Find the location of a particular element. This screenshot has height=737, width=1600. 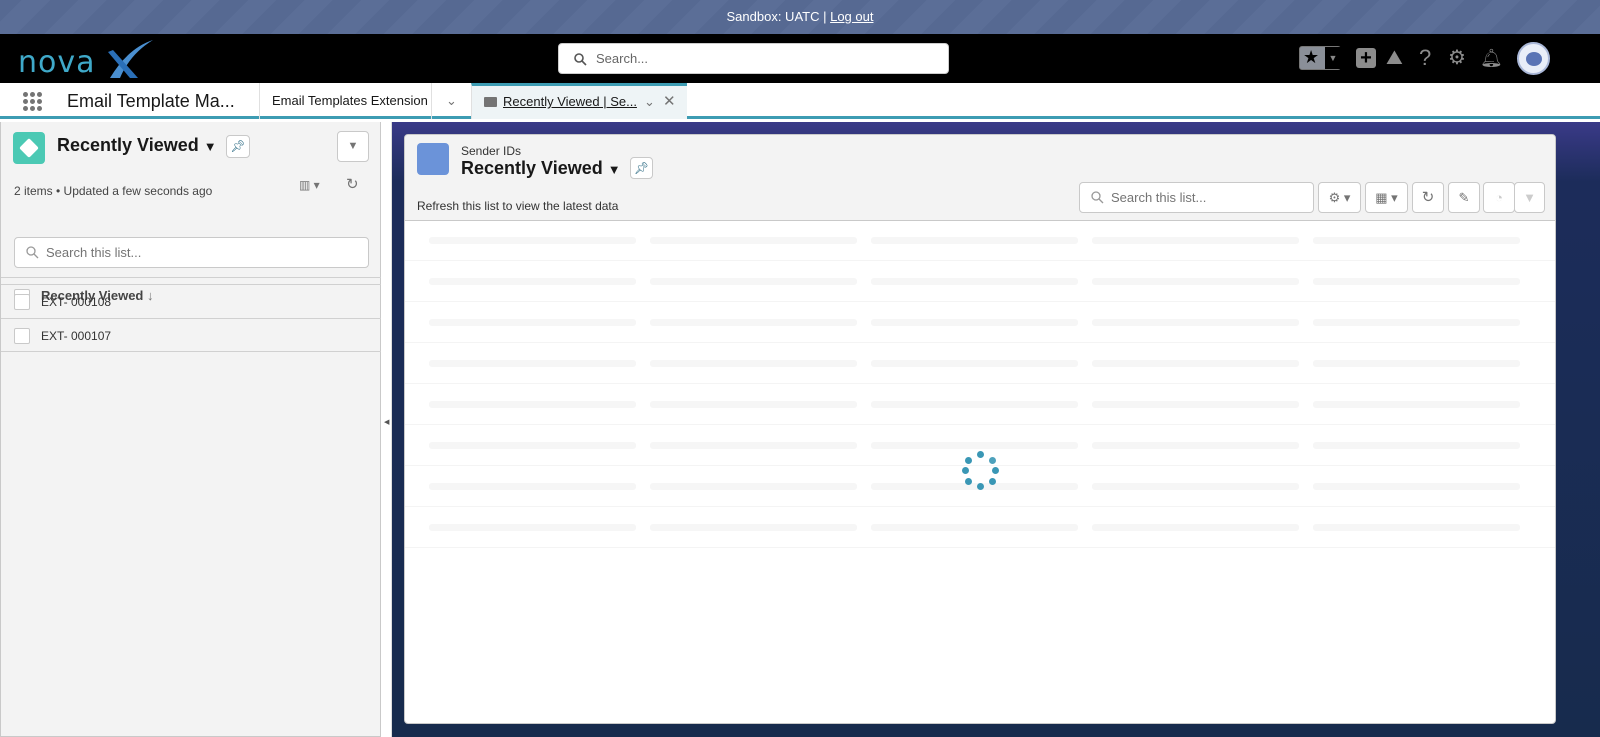

list-icon is located at coordinates (490, 102).